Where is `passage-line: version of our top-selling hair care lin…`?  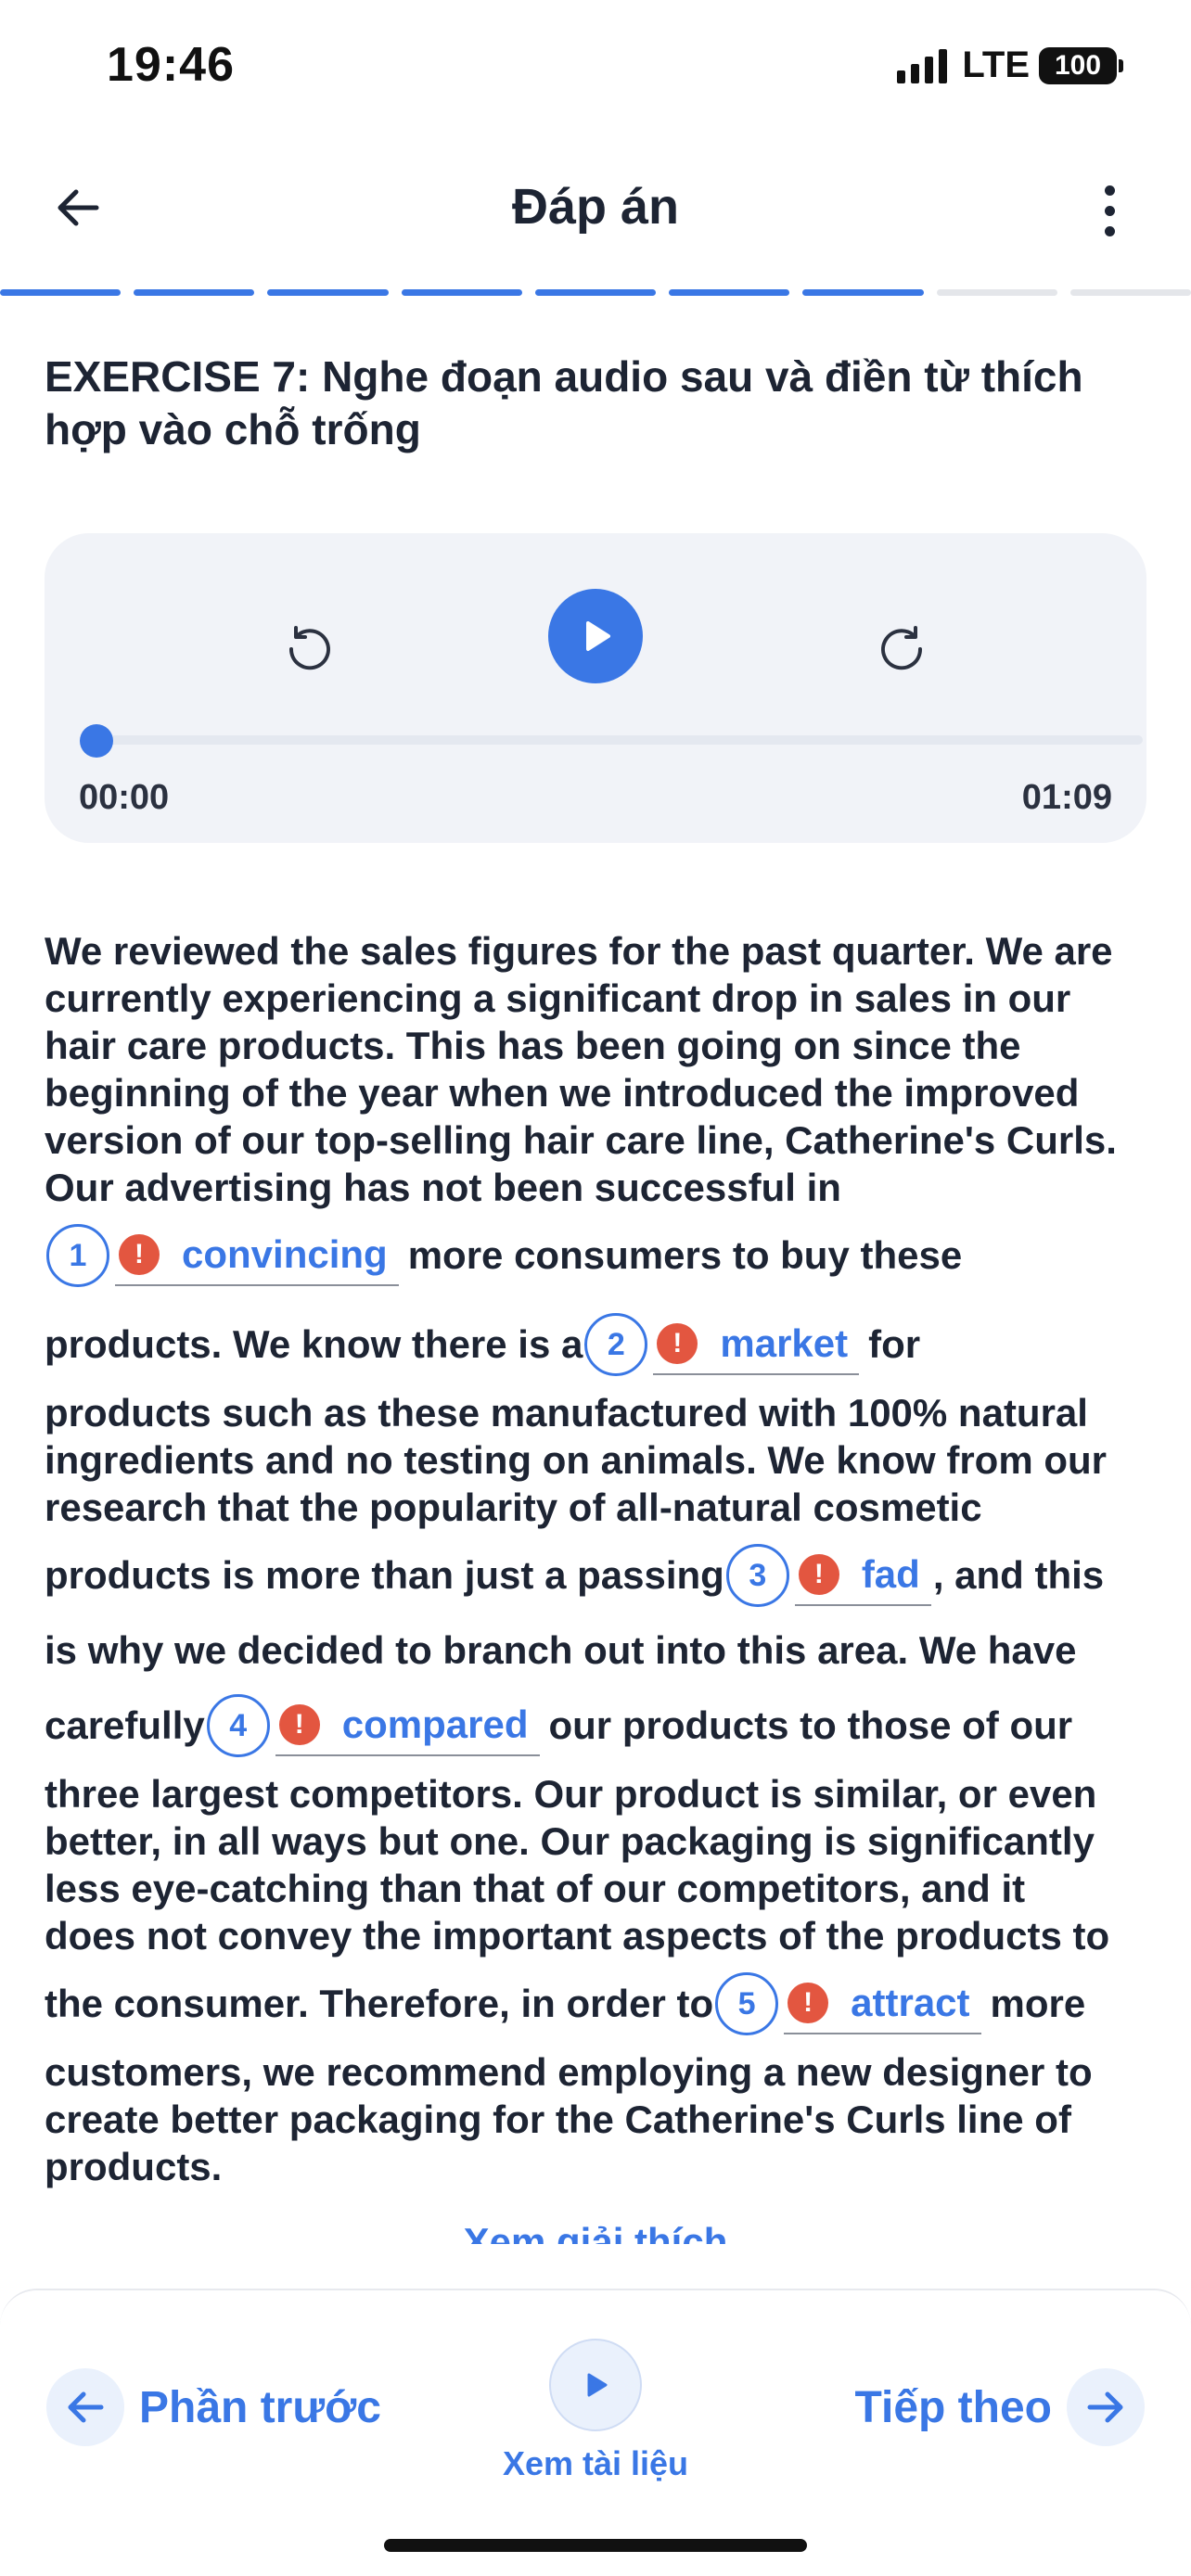
passage-line: version of our top-selling hair care lin… is located at coordinates (581, 1140).